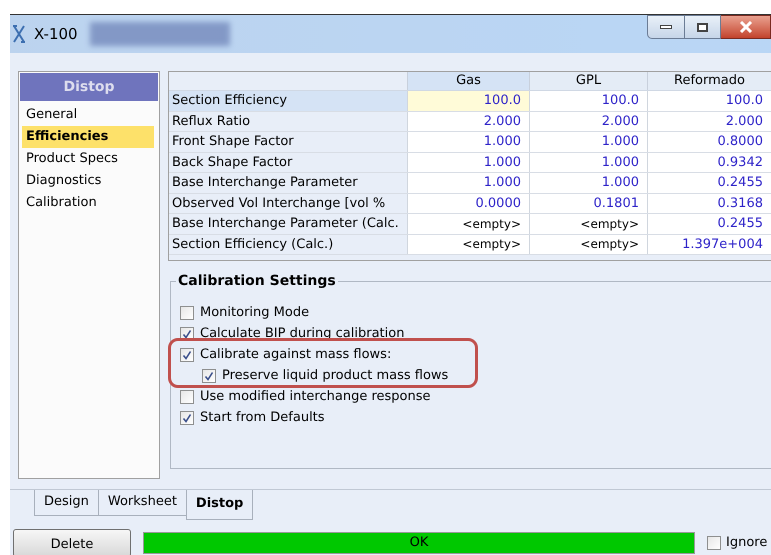 This screenshot has height=555, width=771. Describe the element at coordinates (88, 181) in the screenshot. I see `sidebar-item: Diagnostics` at that location.